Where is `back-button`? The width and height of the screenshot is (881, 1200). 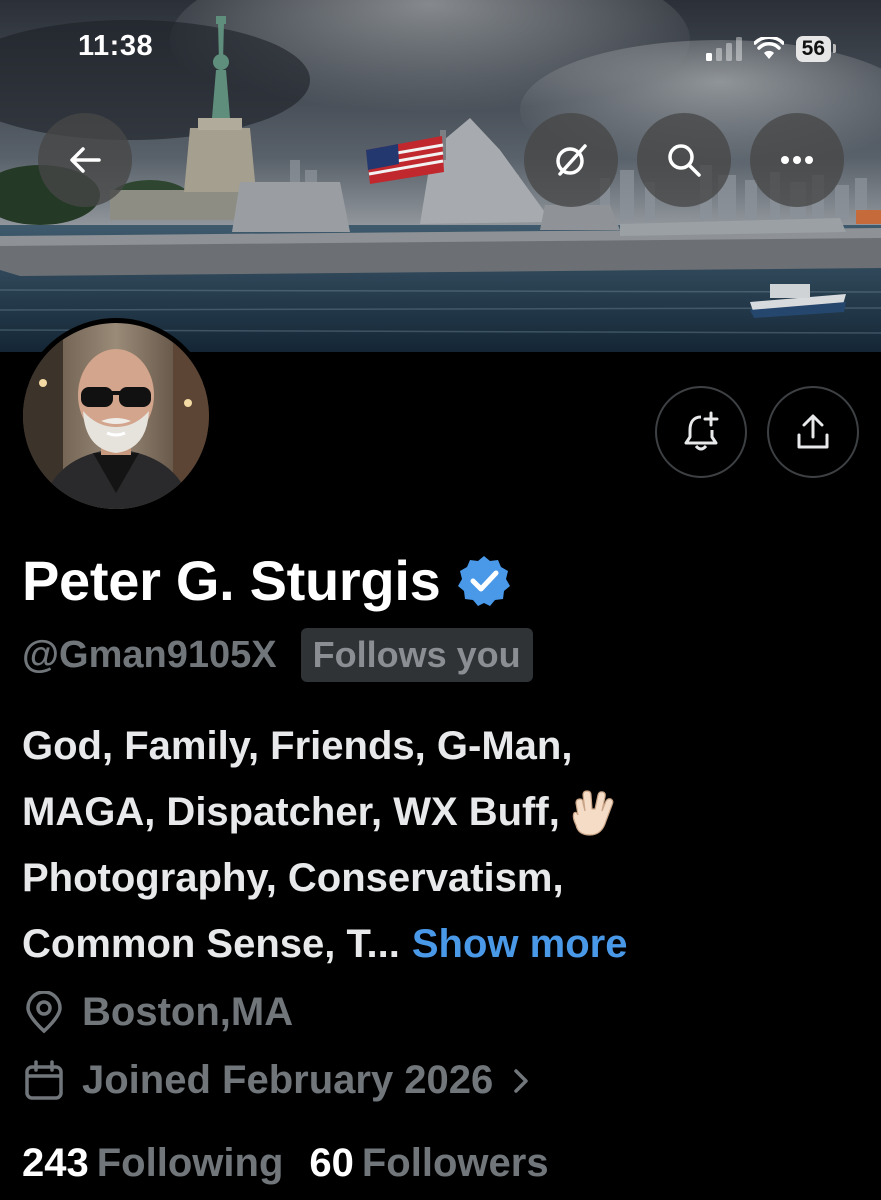
back-button is located at coordinates (85, 160).